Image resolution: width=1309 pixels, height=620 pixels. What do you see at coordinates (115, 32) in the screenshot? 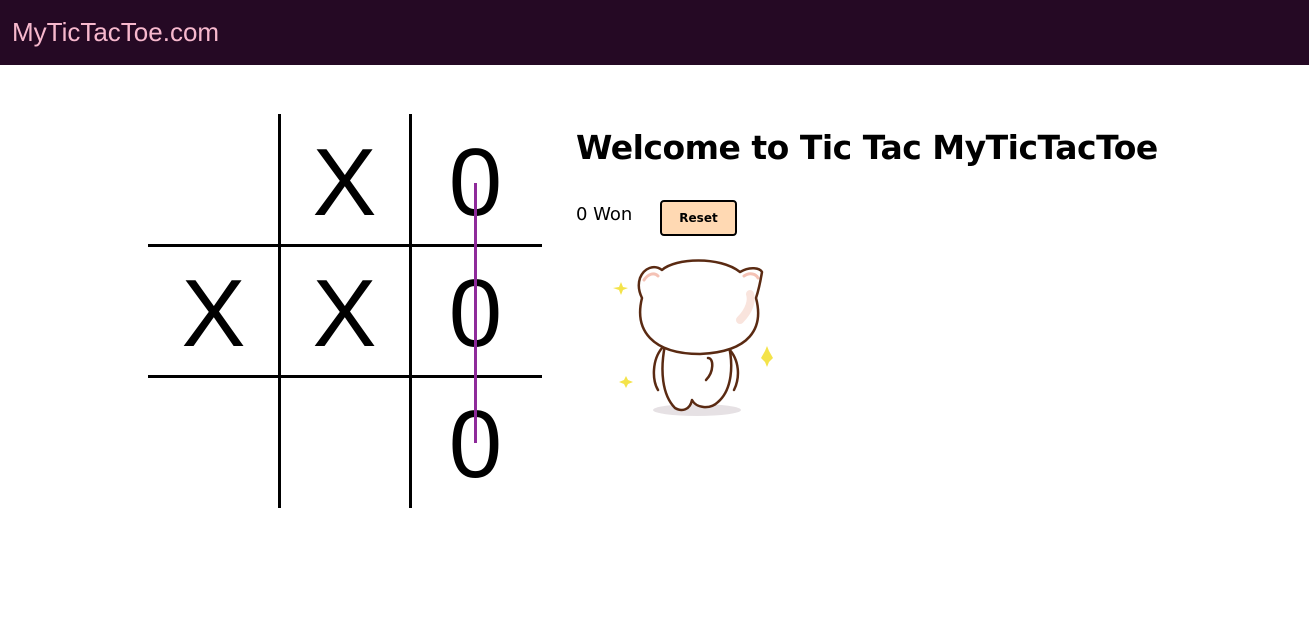
I see `brand-link: MyTicTacToe.com` at bounding box center [115, 32].